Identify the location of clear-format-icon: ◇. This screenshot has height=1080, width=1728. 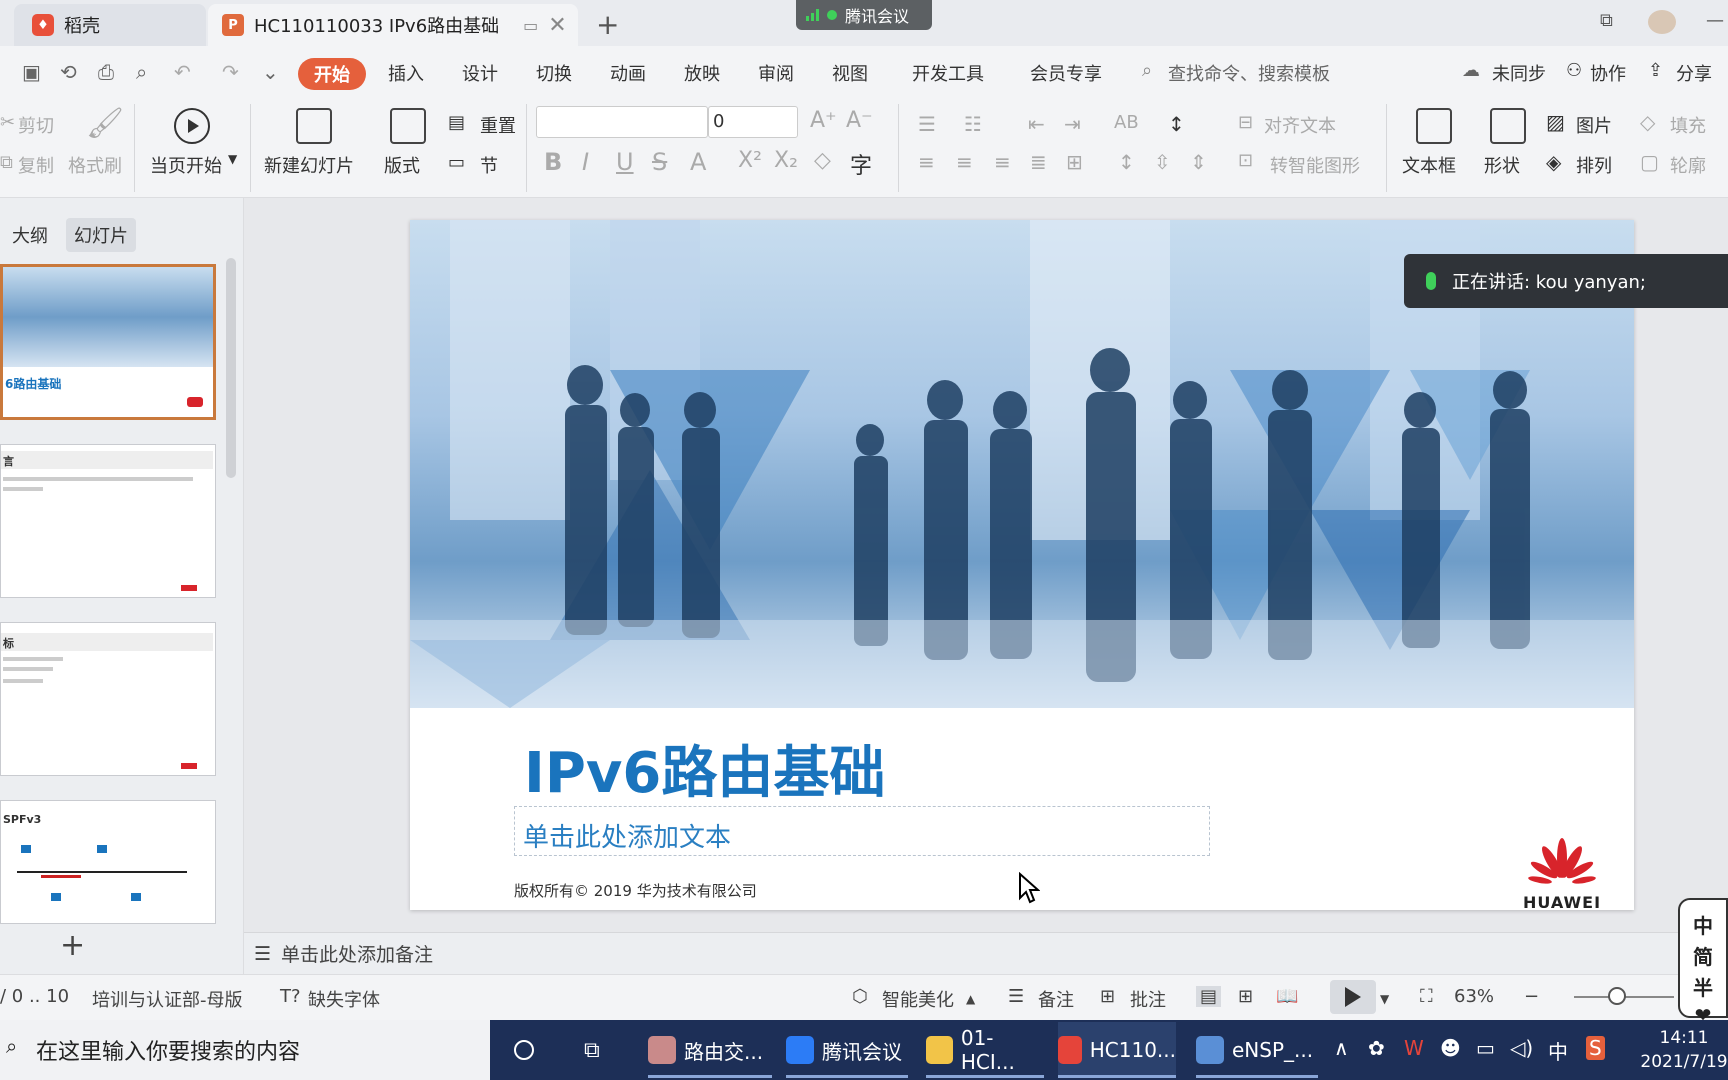
(822, 160).